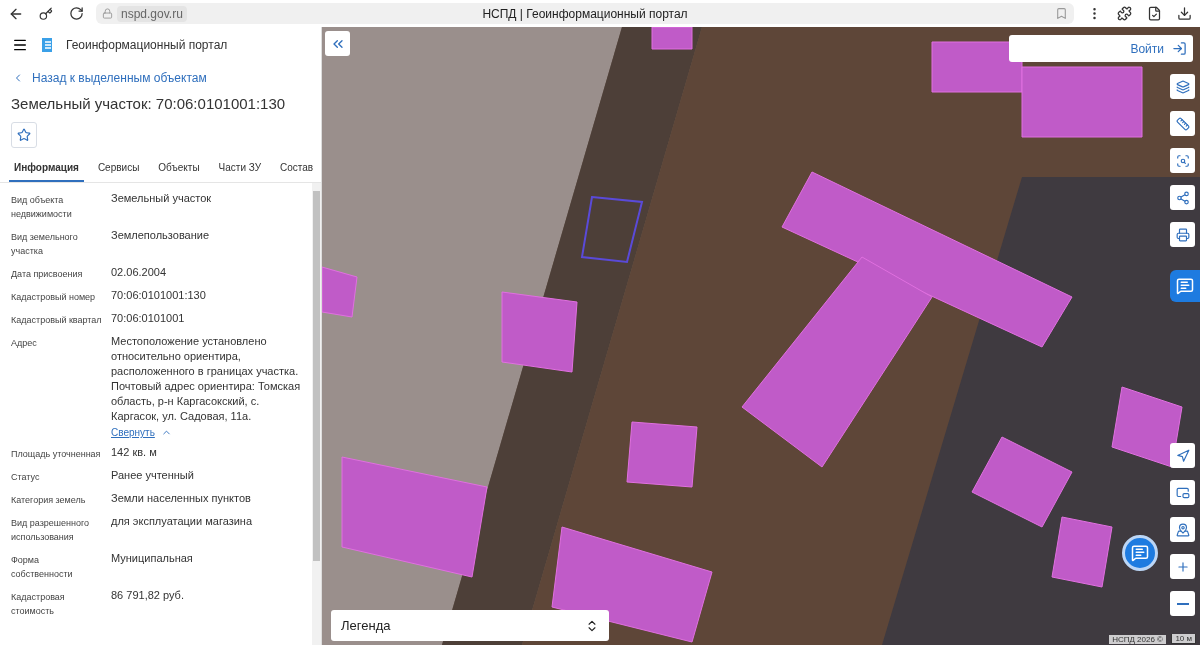 The image size is (1200, 645). I want to click on property-value: Ранее учтенный, so click(152, 475).